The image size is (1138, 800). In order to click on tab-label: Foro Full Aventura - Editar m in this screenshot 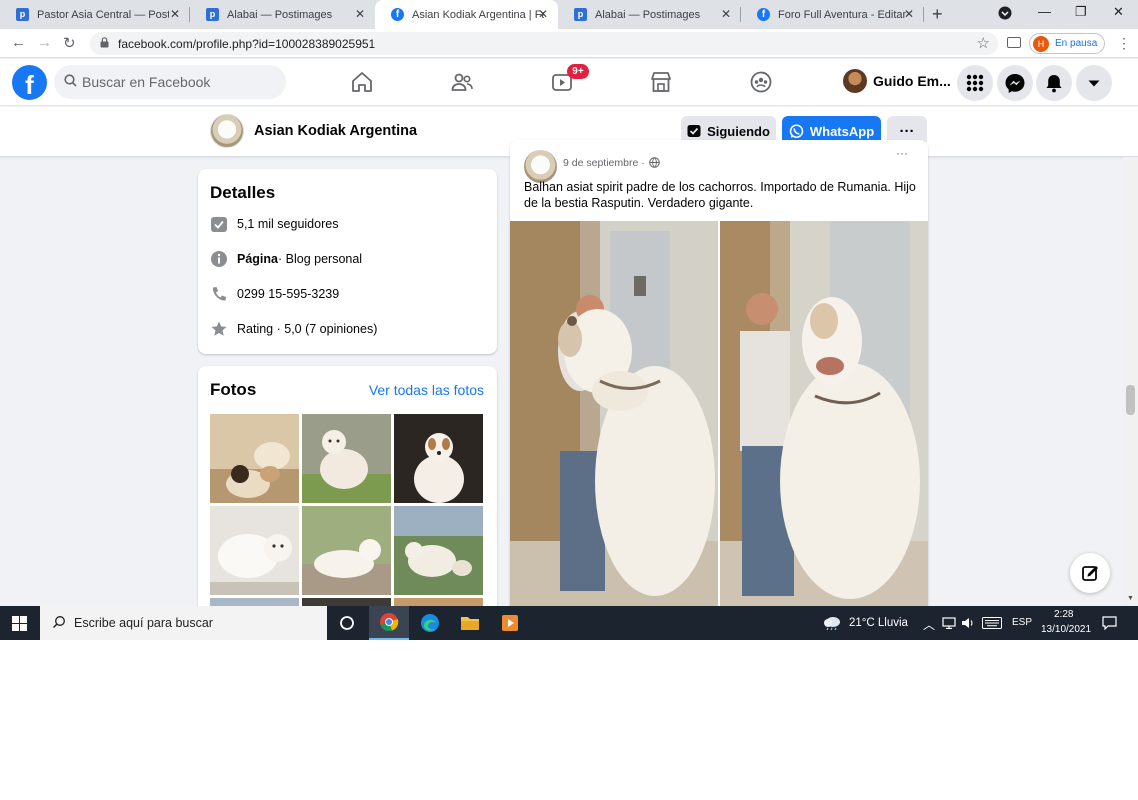, I will do `click(844, 14)`.